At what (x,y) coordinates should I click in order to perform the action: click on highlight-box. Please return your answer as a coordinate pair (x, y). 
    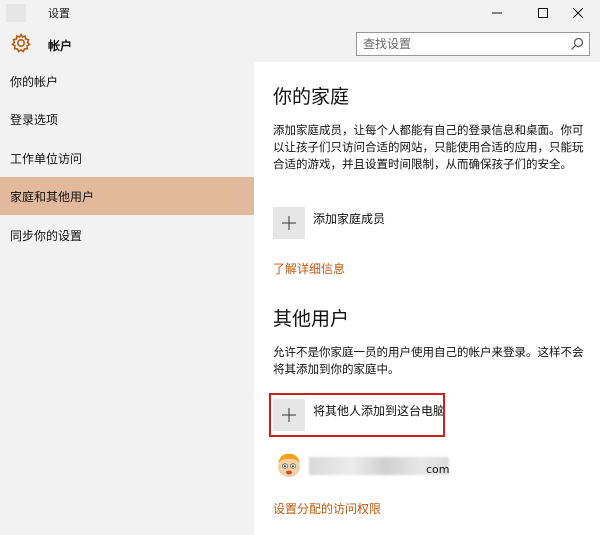
    Looking at the image, I should click on (357, 415).